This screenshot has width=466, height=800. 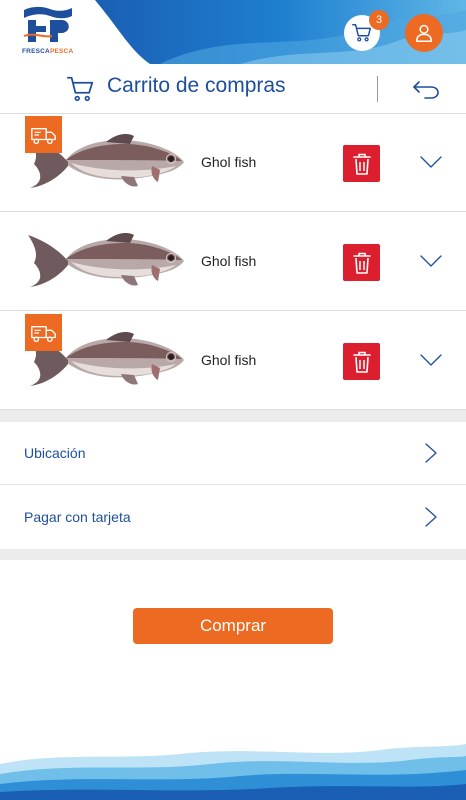 I want to click on location-label: Ubicación, so click(x=55, y=453).